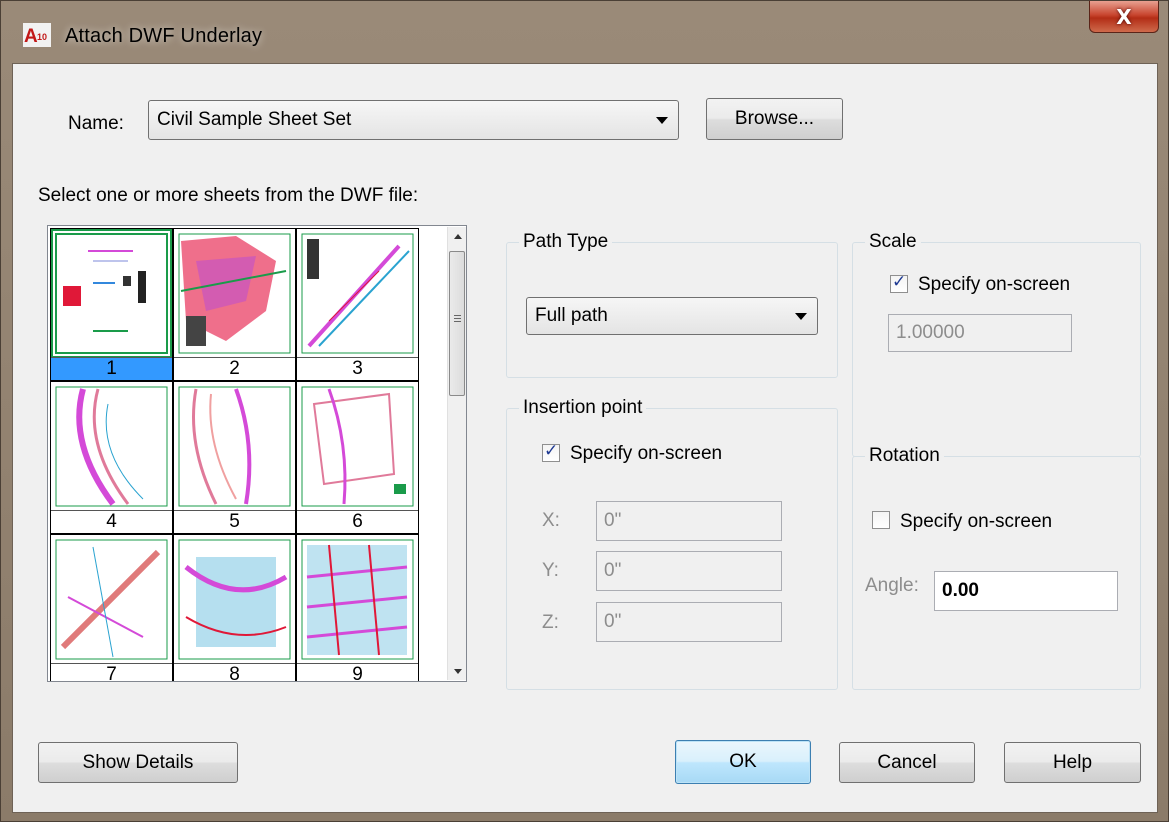  I want to click on cancel-button: Cancel, so click(907, 762).